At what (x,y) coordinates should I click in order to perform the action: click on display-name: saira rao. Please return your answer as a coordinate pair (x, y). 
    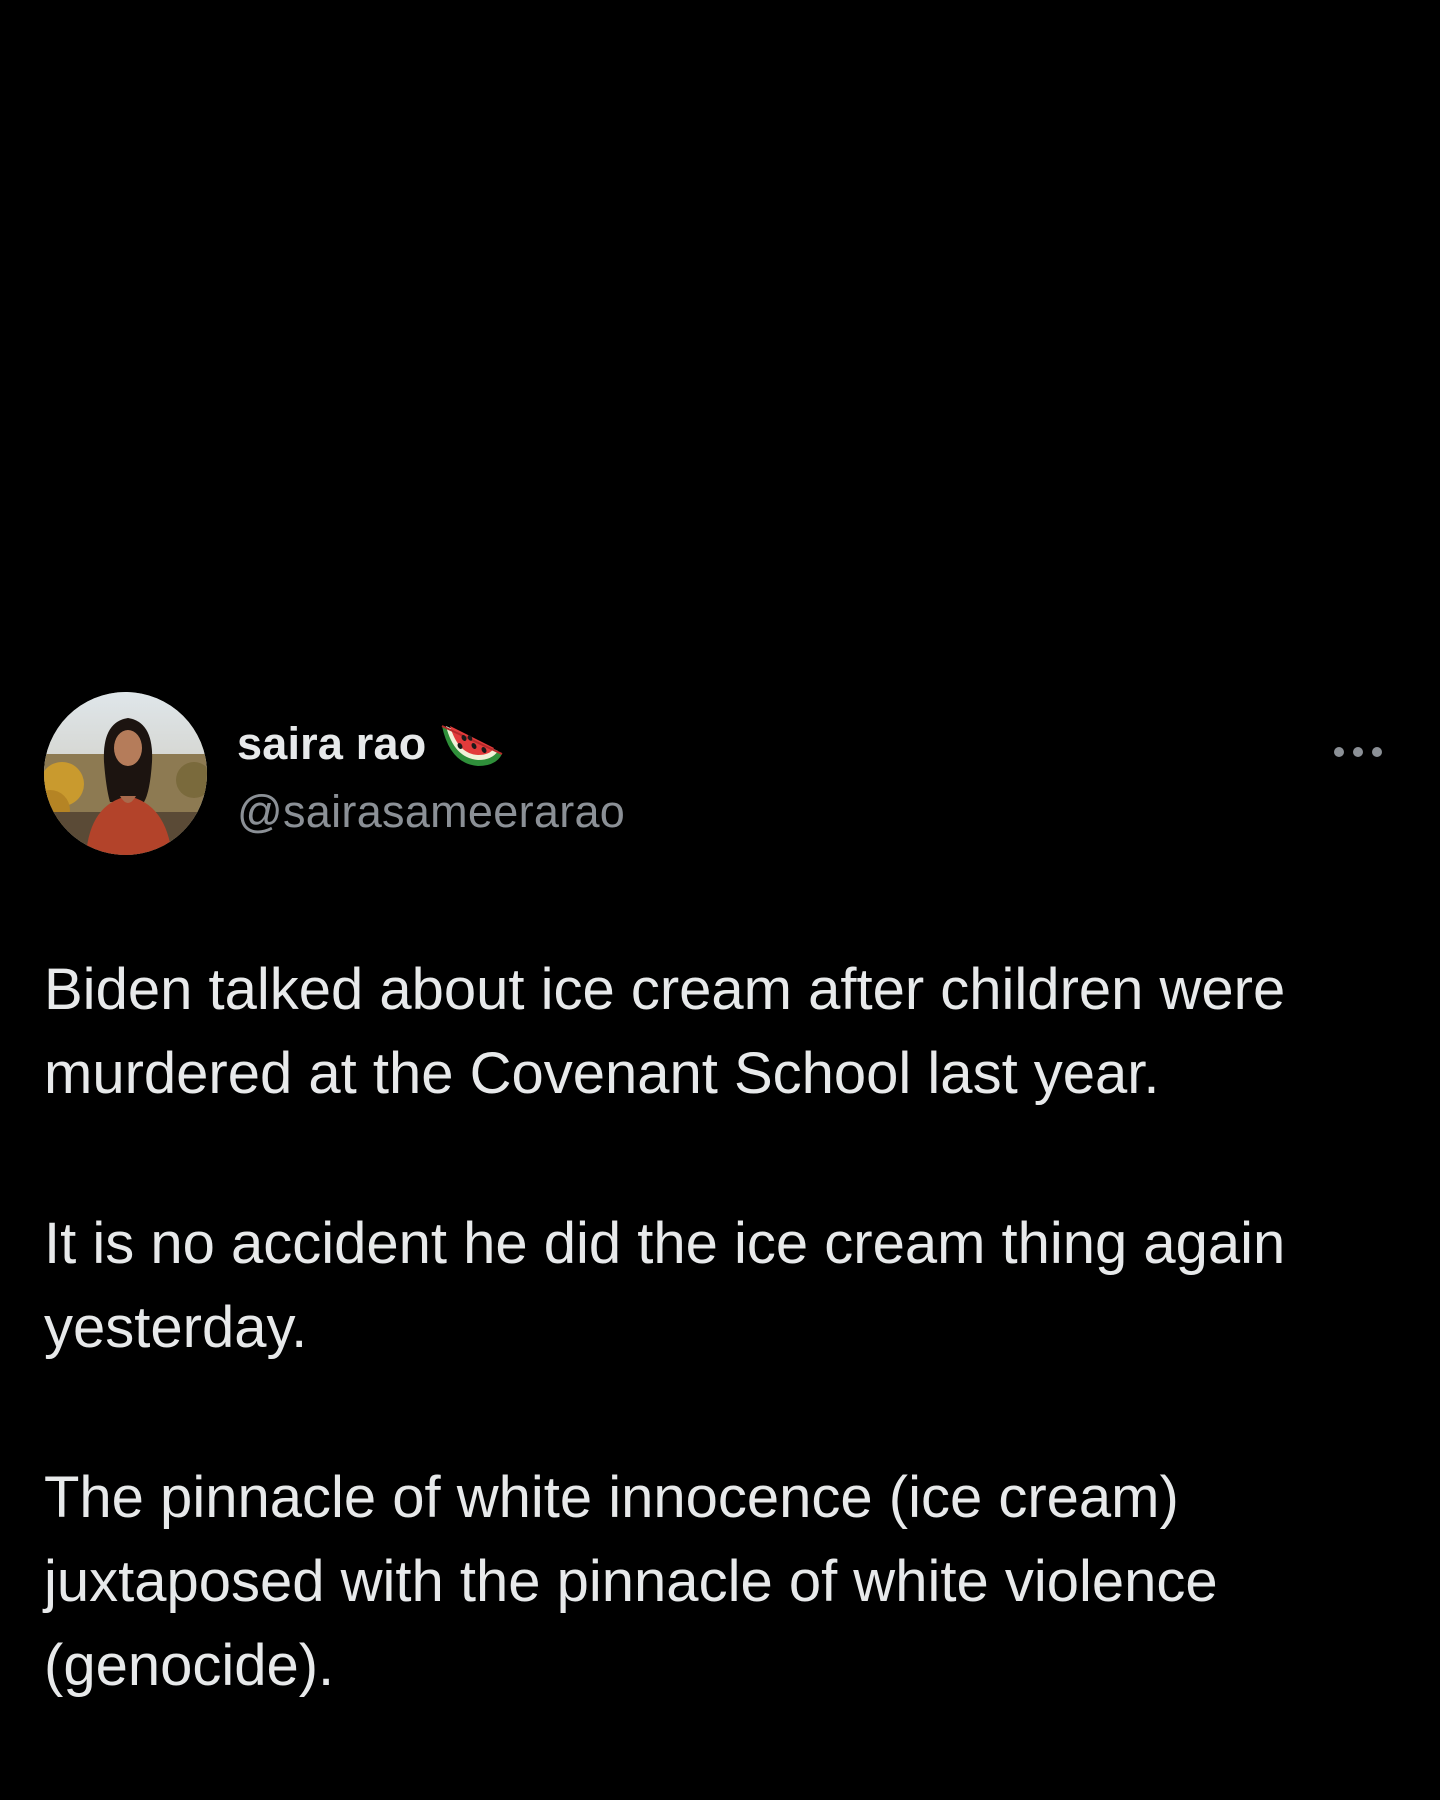
    Looking at the image, I should click on (331, 744).